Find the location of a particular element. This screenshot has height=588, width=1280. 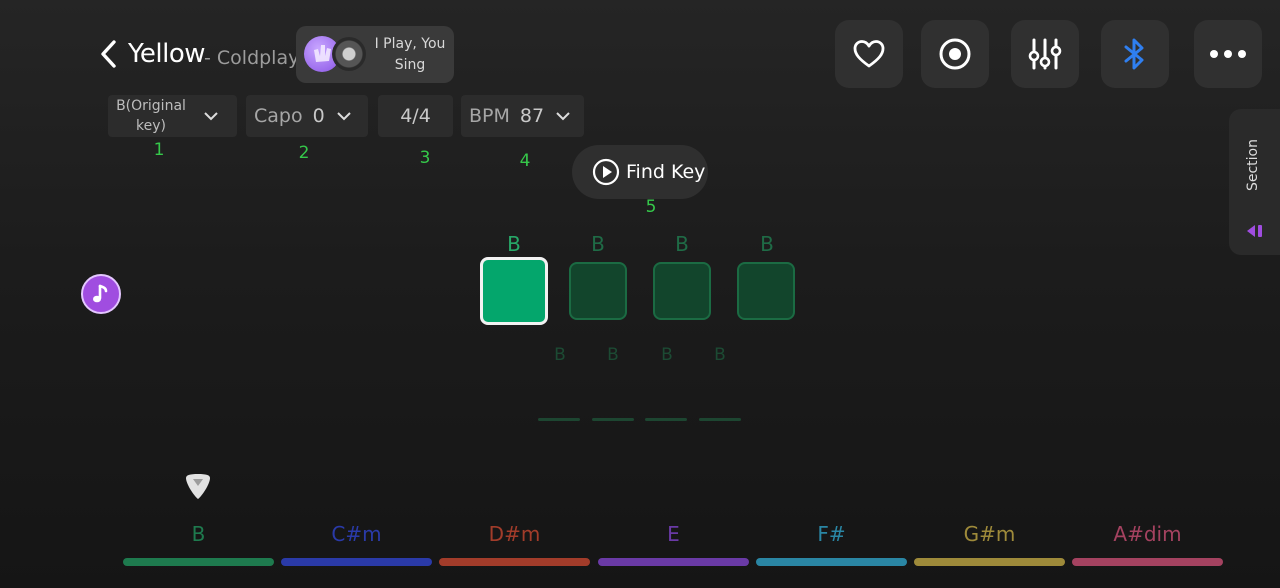

bluetooth-button is located at coordinates (1135, 54).